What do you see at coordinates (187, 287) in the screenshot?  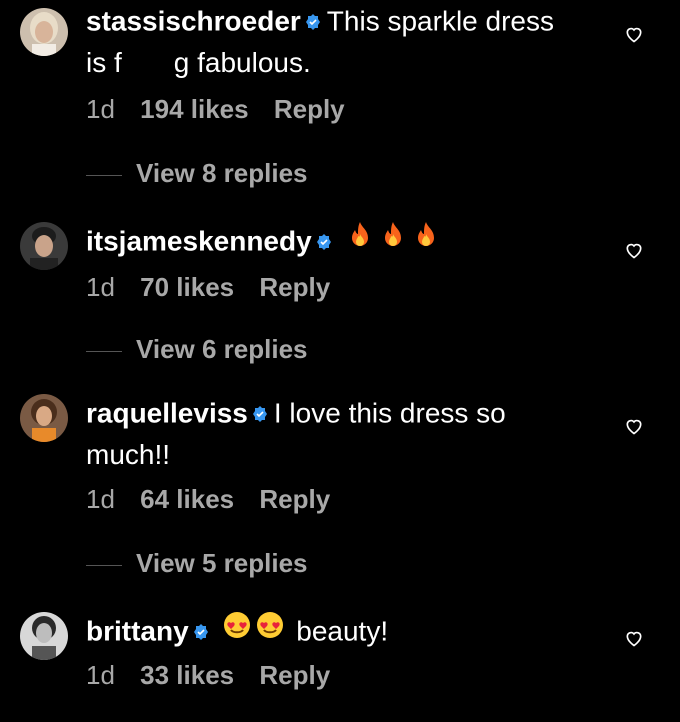 I see `likes-count: 70 likes` at bounding box center [187, 287].